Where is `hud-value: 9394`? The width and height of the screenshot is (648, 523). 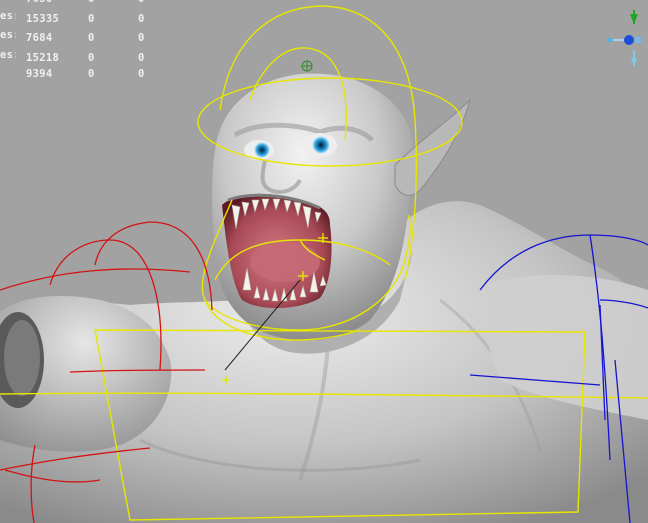
hud-value: 9394 is located at coordinates (39, 74).